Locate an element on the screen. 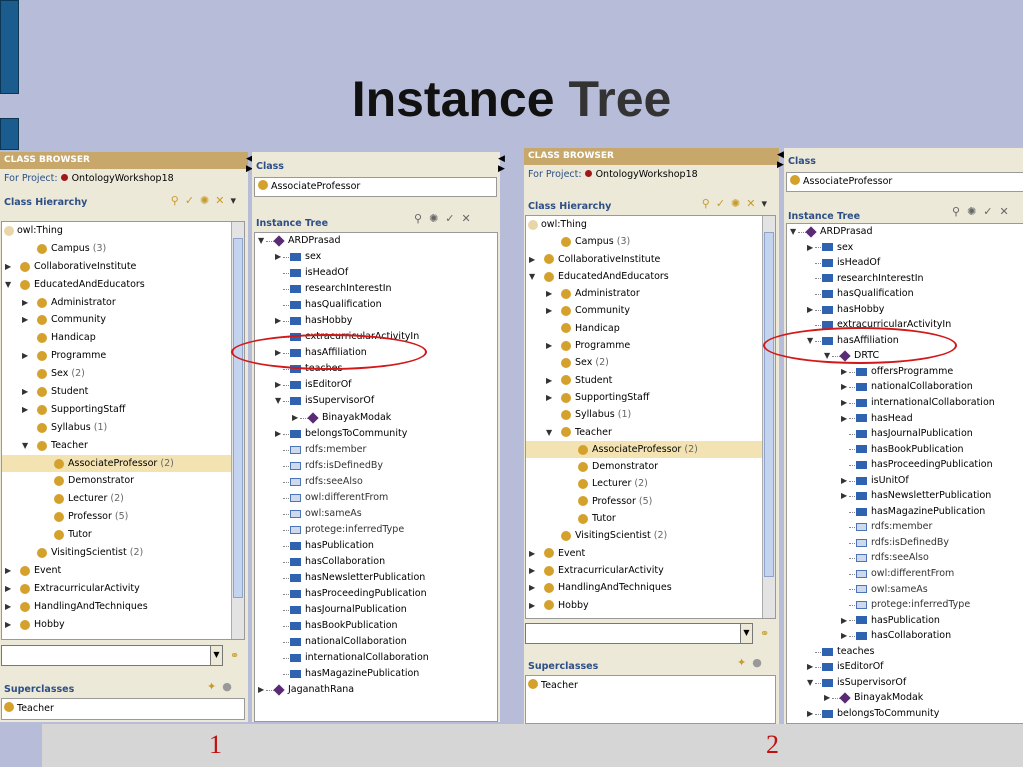 The image size is (1023, 767). class-tree-item-hobby: ▶ Hobby is located at coordinates (116, 625).